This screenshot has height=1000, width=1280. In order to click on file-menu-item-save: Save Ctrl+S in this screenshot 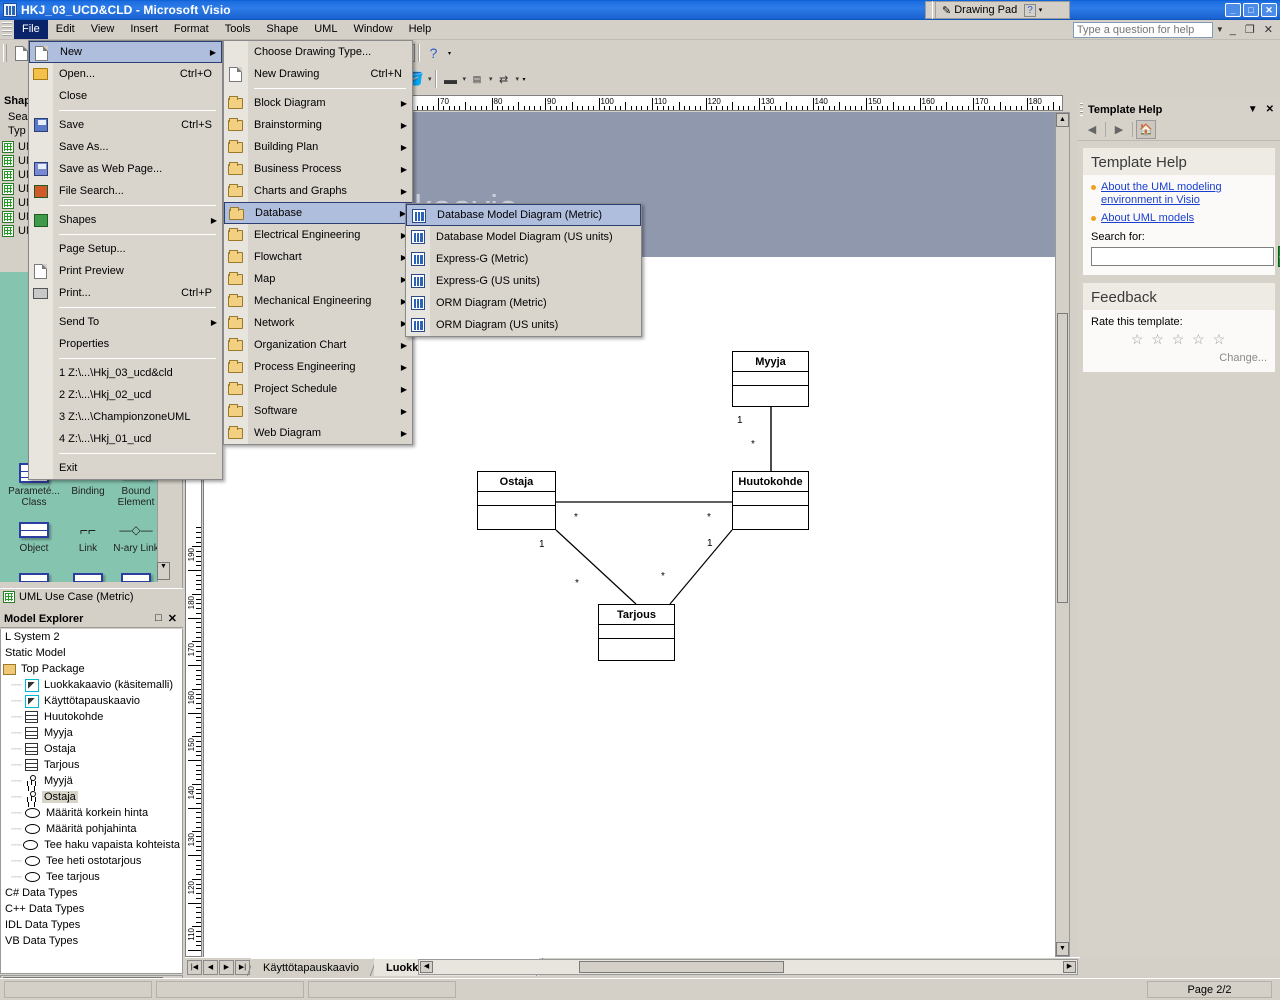, I will do `click(125, 125)`.